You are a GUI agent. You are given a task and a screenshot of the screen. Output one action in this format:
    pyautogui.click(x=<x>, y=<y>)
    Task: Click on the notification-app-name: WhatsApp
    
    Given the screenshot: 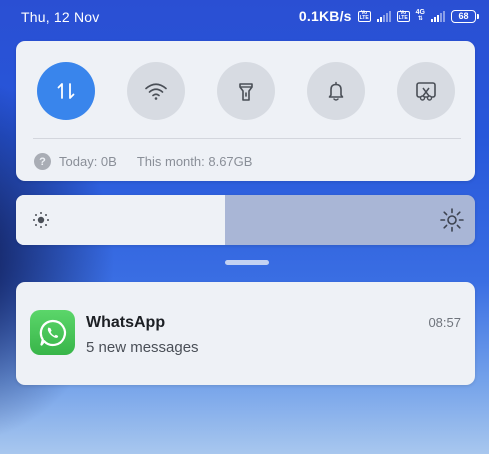 What is the action you would take?
    pyautogui.click(x=126, y=322)
    